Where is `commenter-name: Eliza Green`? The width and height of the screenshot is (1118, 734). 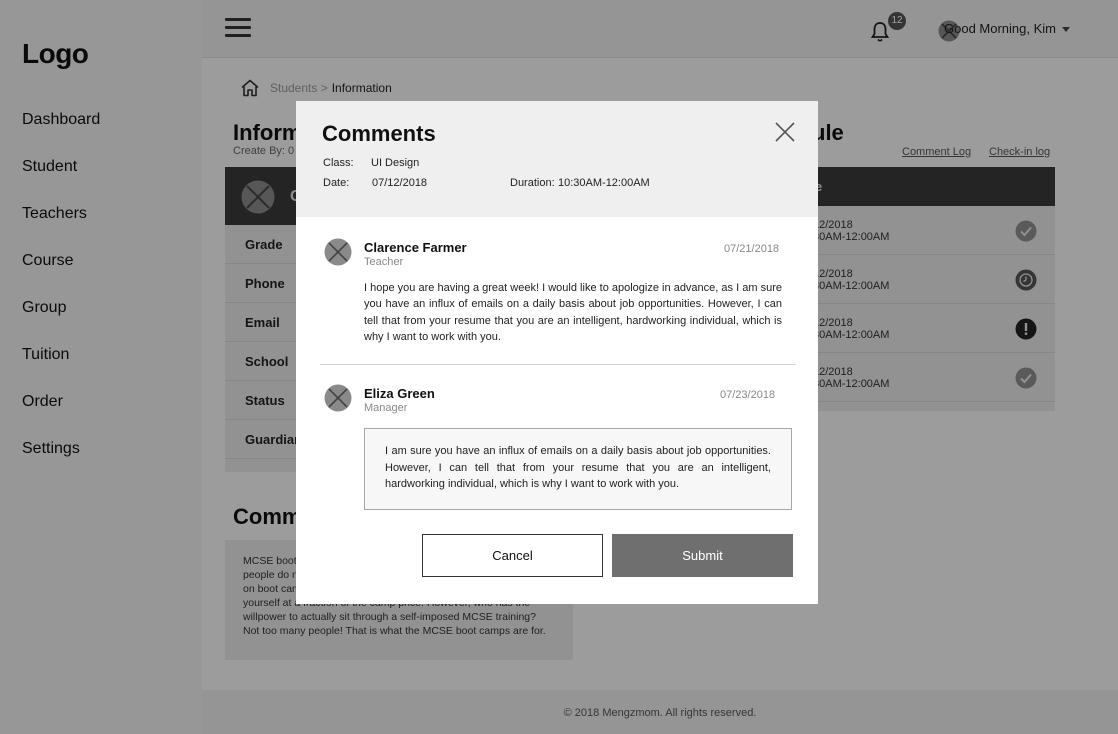
commenter-name: Eliza Green is located at coordinates (399, 393).